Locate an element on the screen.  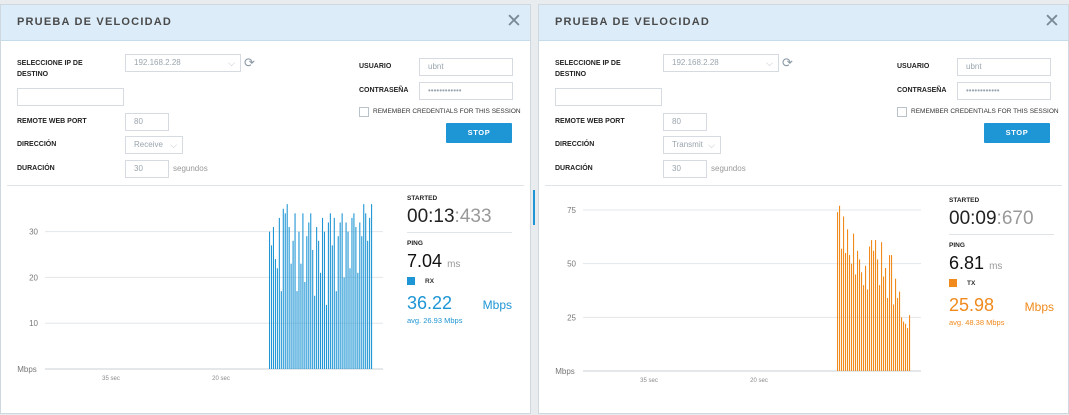
direction-select: Transmit ⌵ is located at coordinates (692, 145).